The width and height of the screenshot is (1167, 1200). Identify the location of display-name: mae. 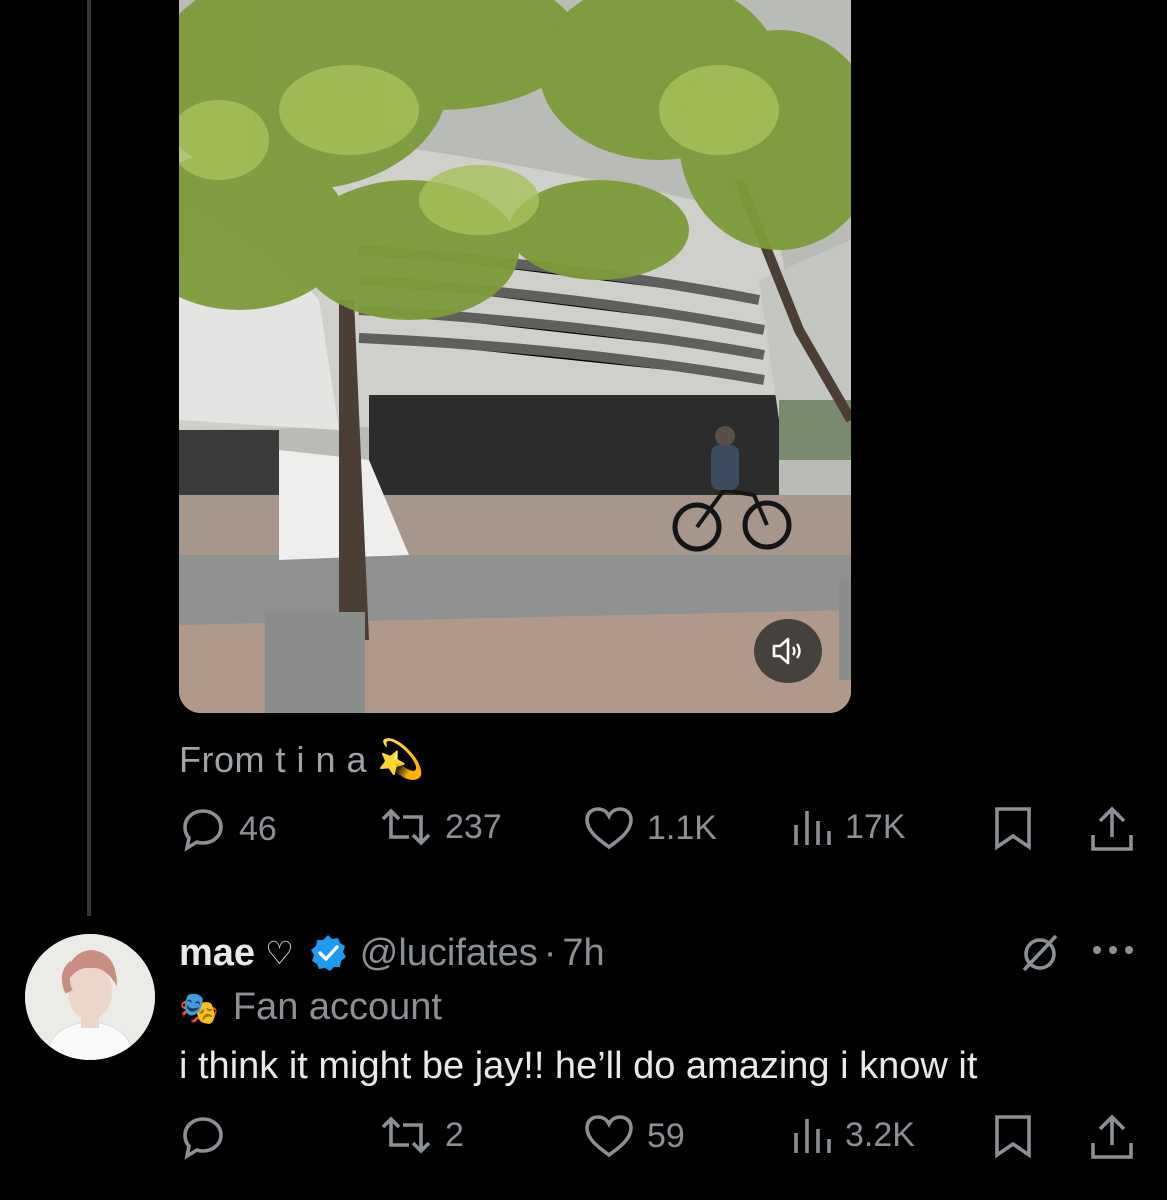
(217, 953).